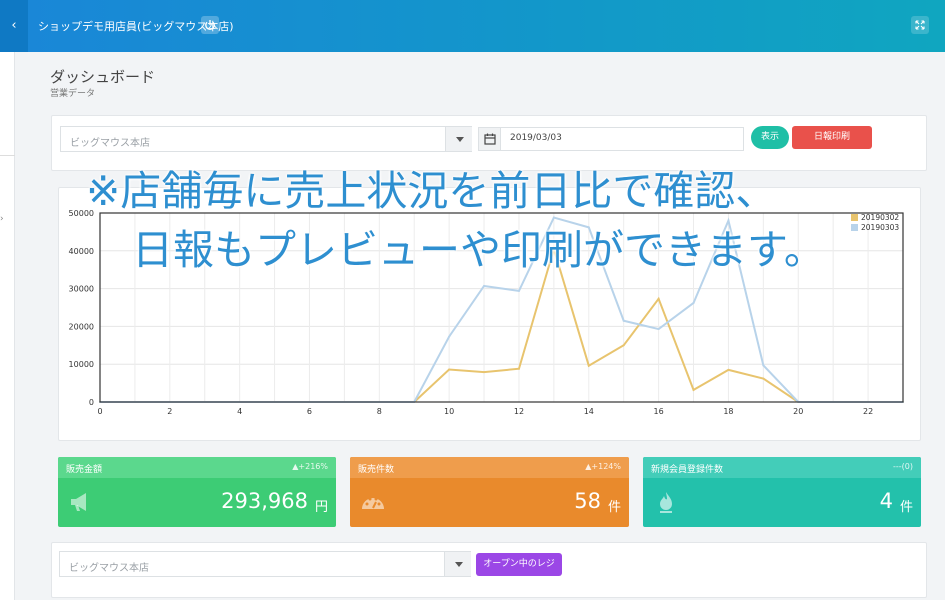 The image size is (945, 600). I want to click on sidebar-divider, so click(7, 155).